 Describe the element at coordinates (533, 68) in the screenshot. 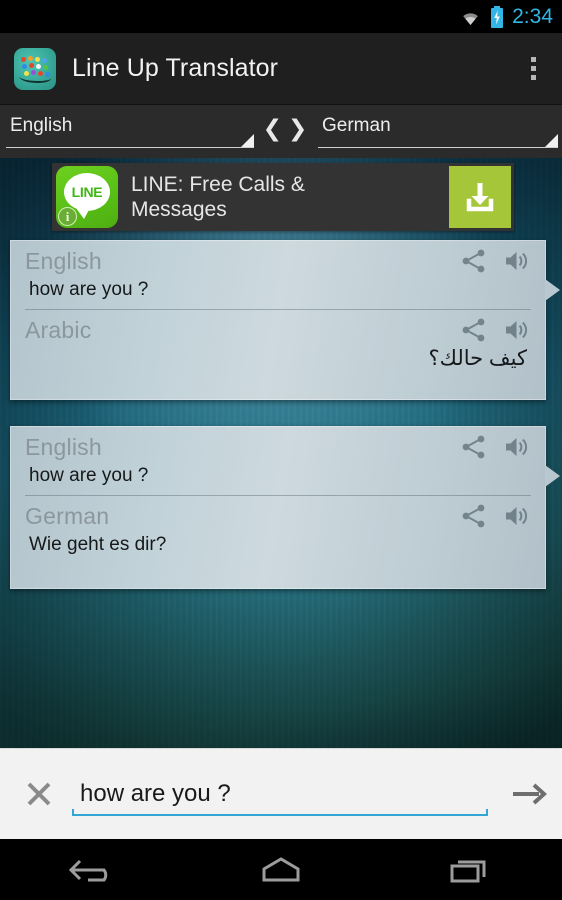

I see `overflow-menu-icon` at that location.